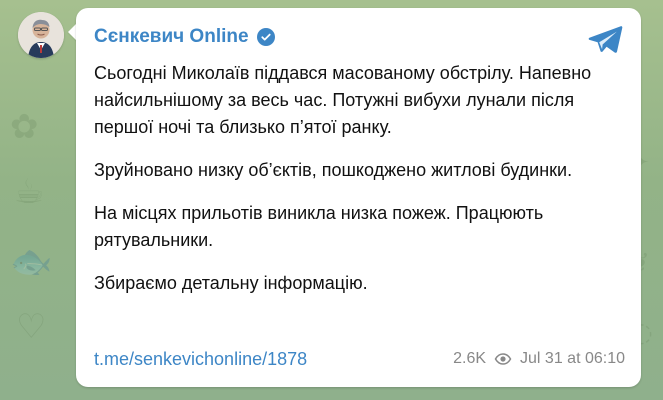 The width and height of the screenshot is (663, 400). I want to click on message-meta: 2.6K Jul 31 at 06:10, so click(539, 359).